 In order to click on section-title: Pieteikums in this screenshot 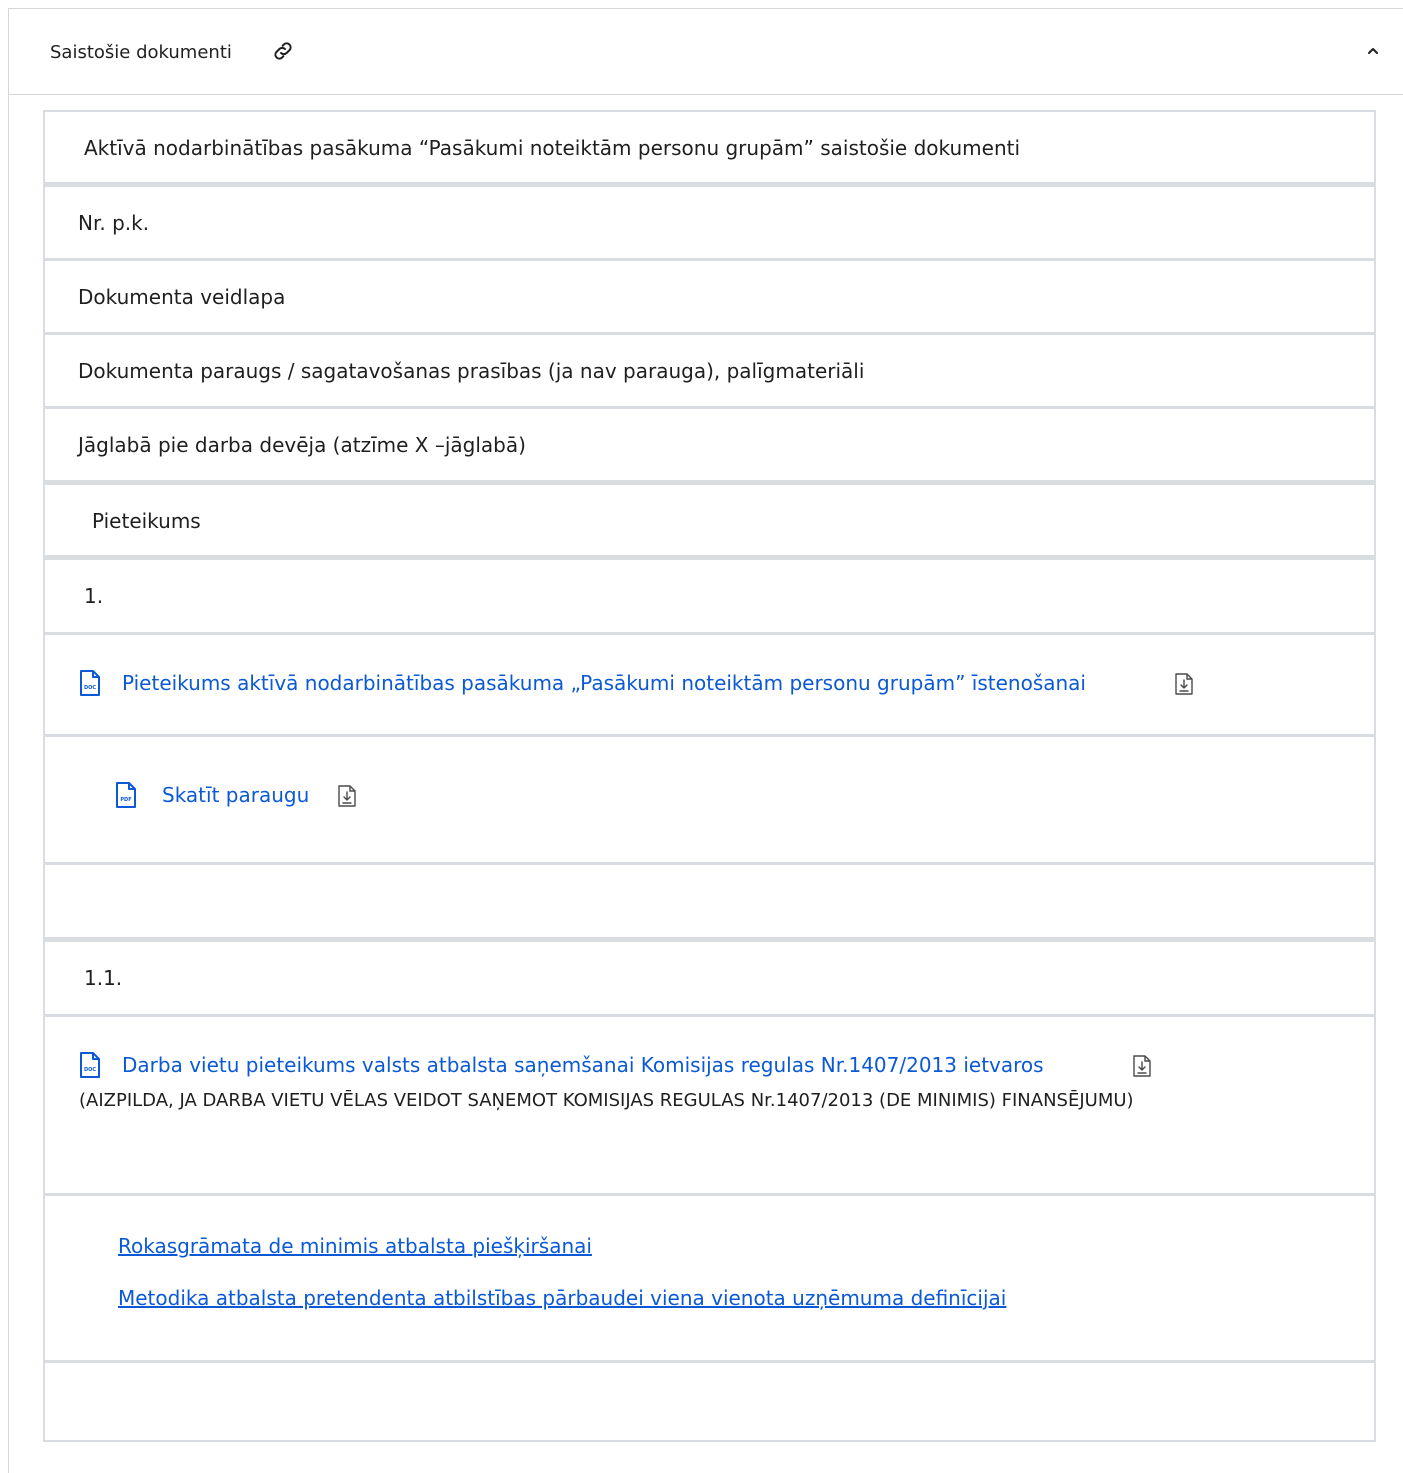, I will do `click(146, 521)`.